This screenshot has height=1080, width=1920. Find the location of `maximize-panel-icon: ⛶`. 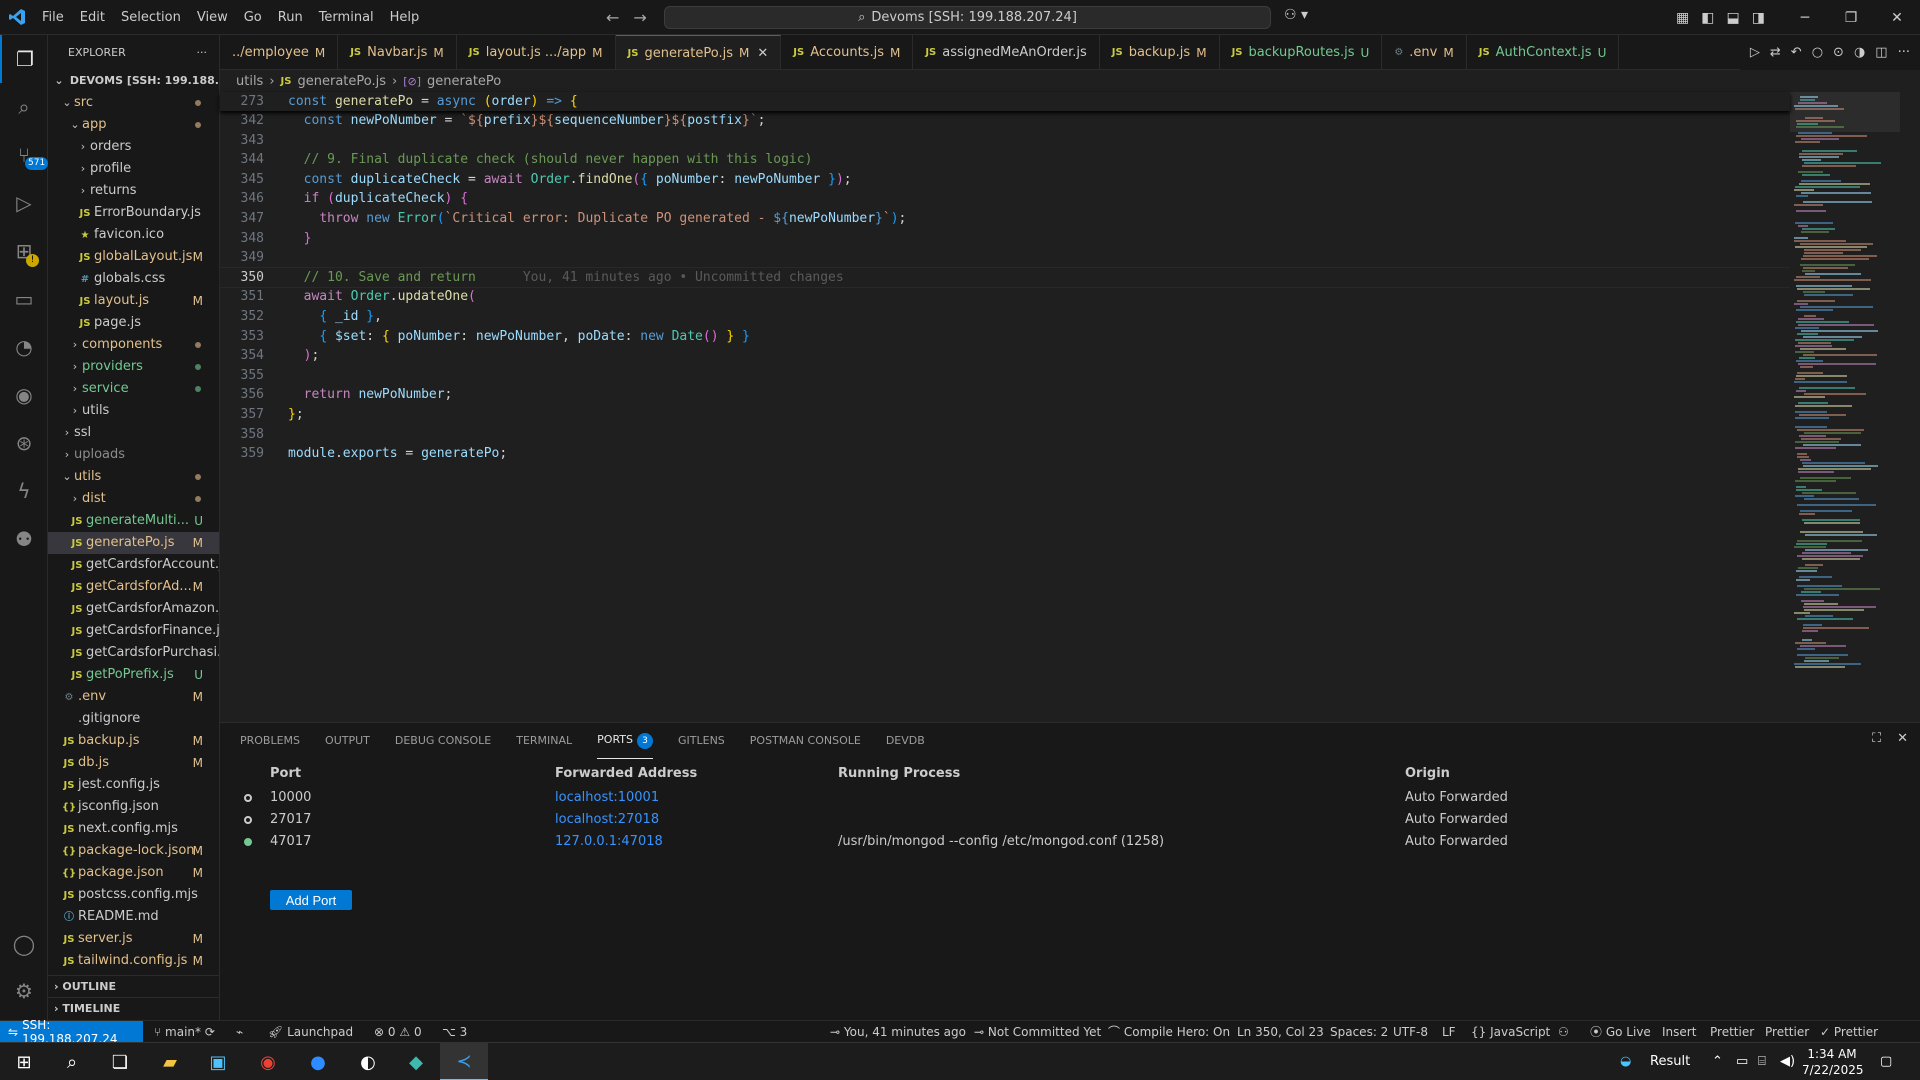

maximize-panel-icon: ⛶ is located at coordinates (1876, 738).